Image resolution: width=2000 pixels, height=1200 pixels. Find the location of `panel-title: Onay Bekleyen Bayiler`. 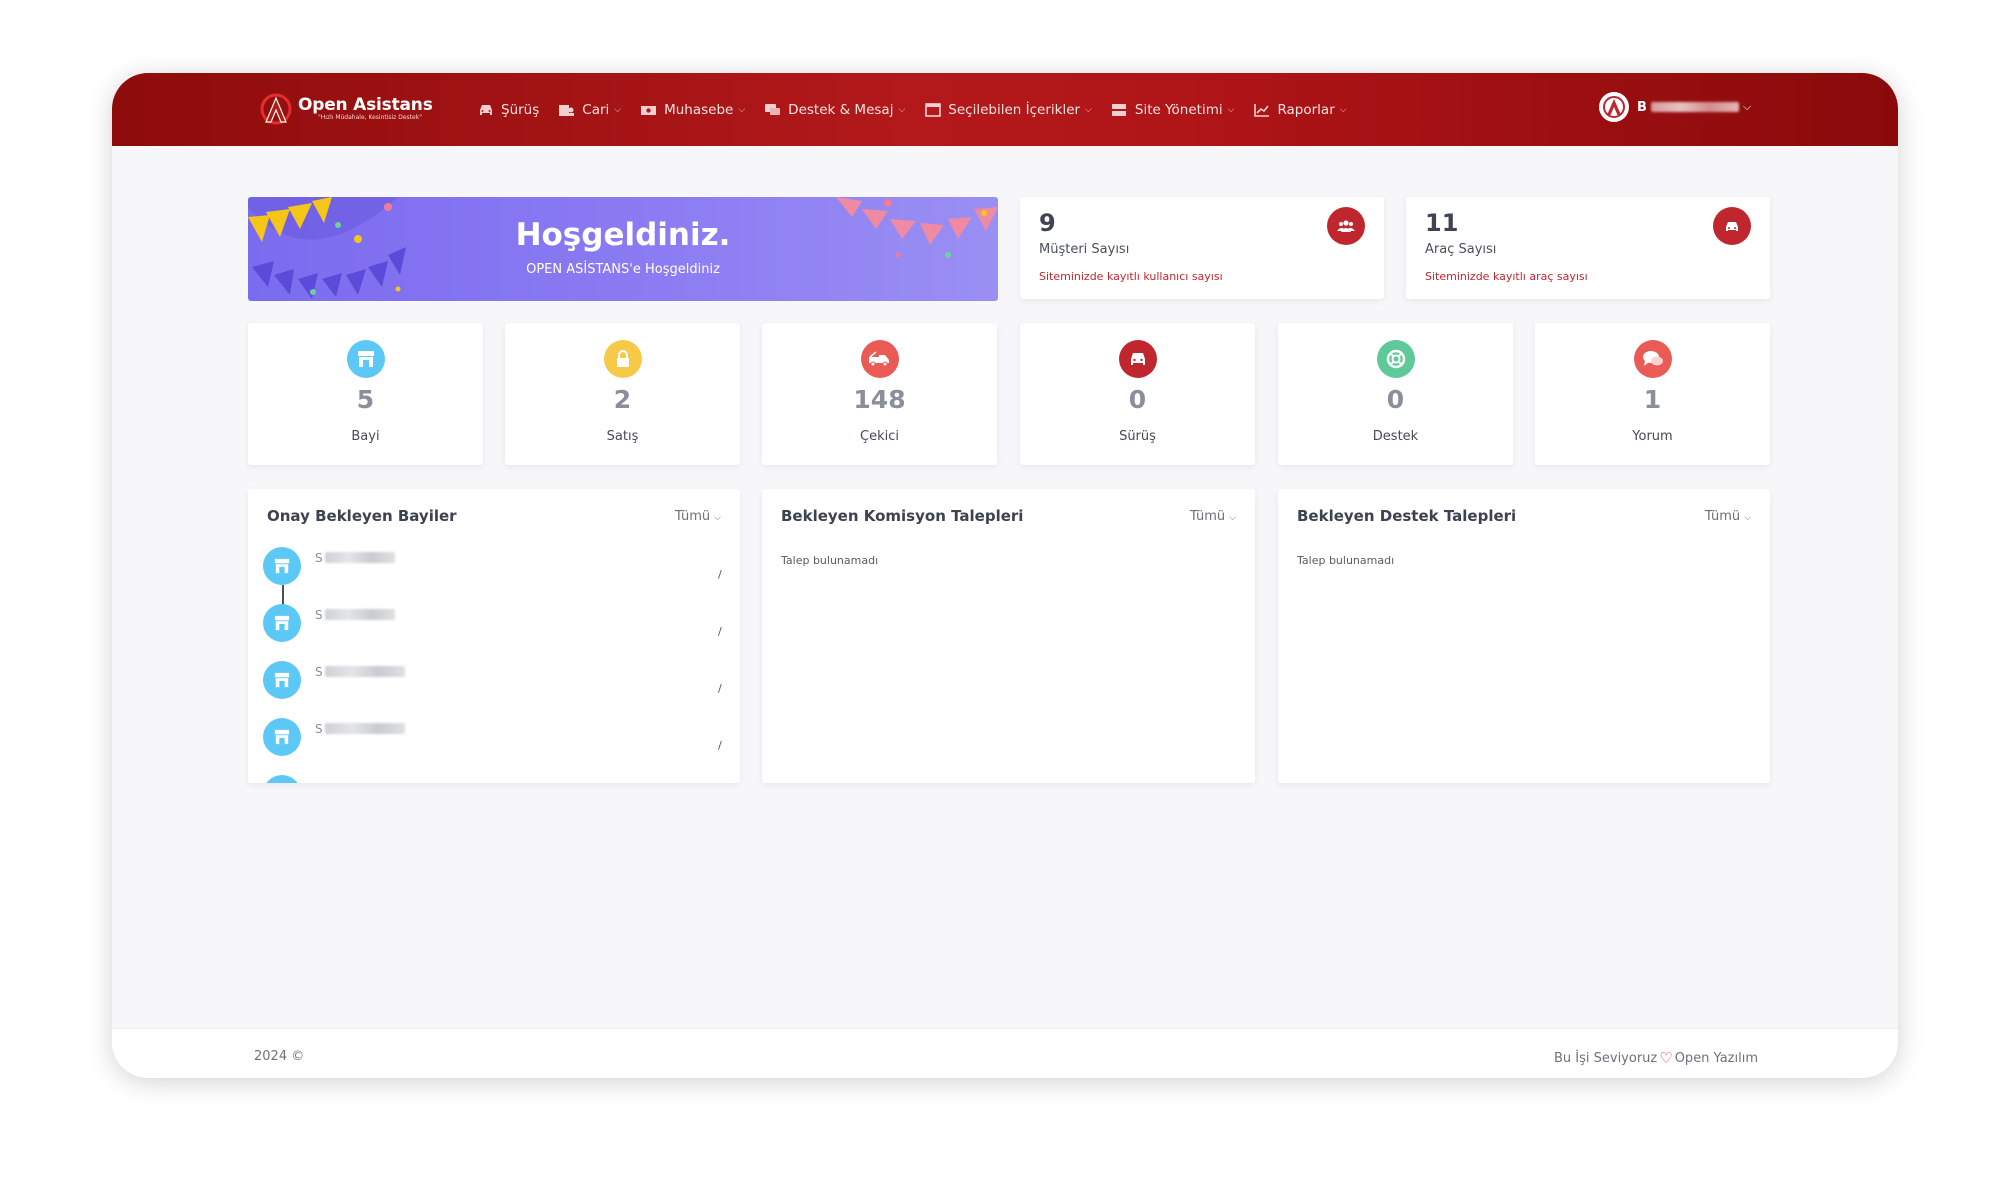

panel-title: Onay Bekleyen Bayiler is located at coordinates (362, 516).